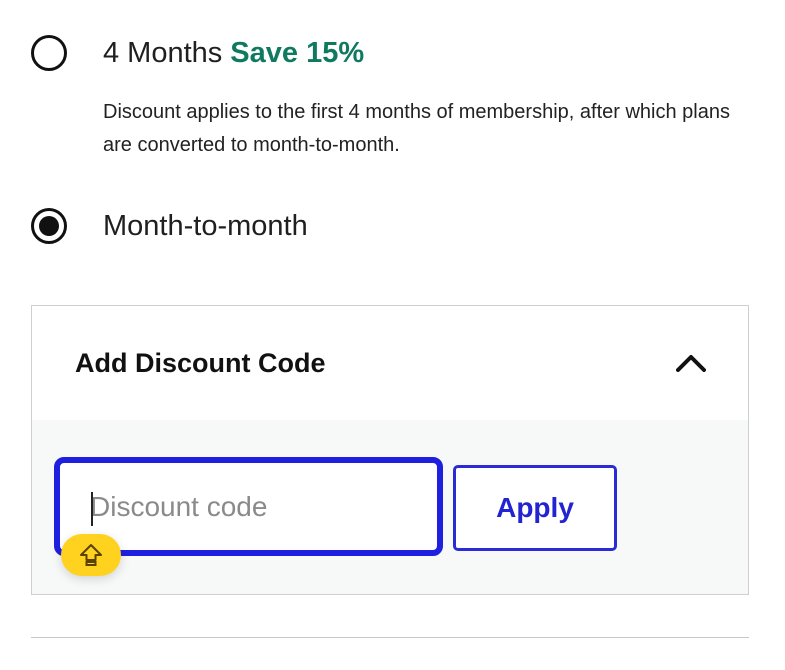 The height and width of the screenshot is (670, 785). What do you see at coordinates (49, 53) in the screenshot?
I see `radio-4-months` at bounding box center [49, 53].